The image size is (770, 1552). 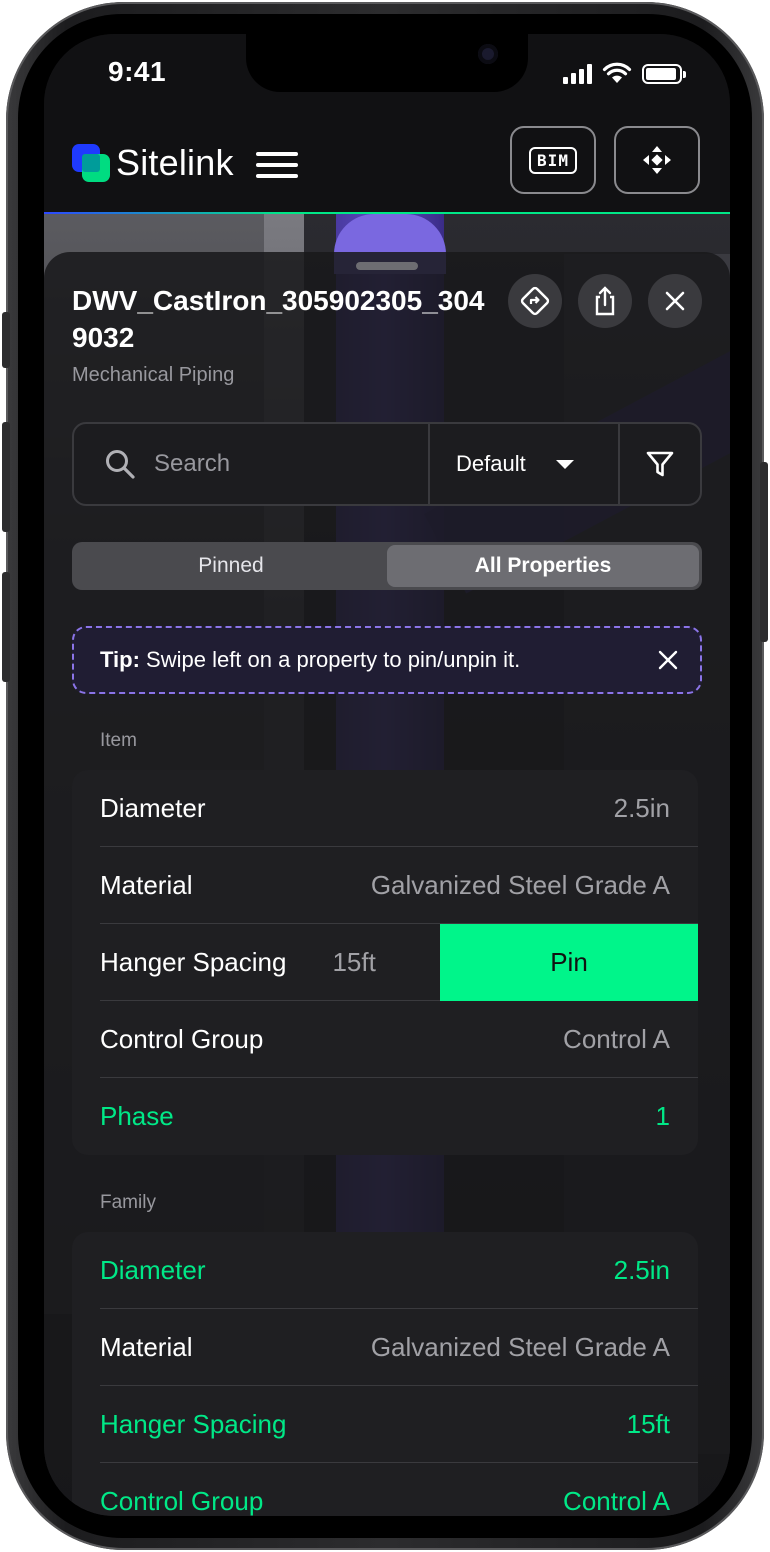 I want to click on status-icons, so click(x=624, y=73).